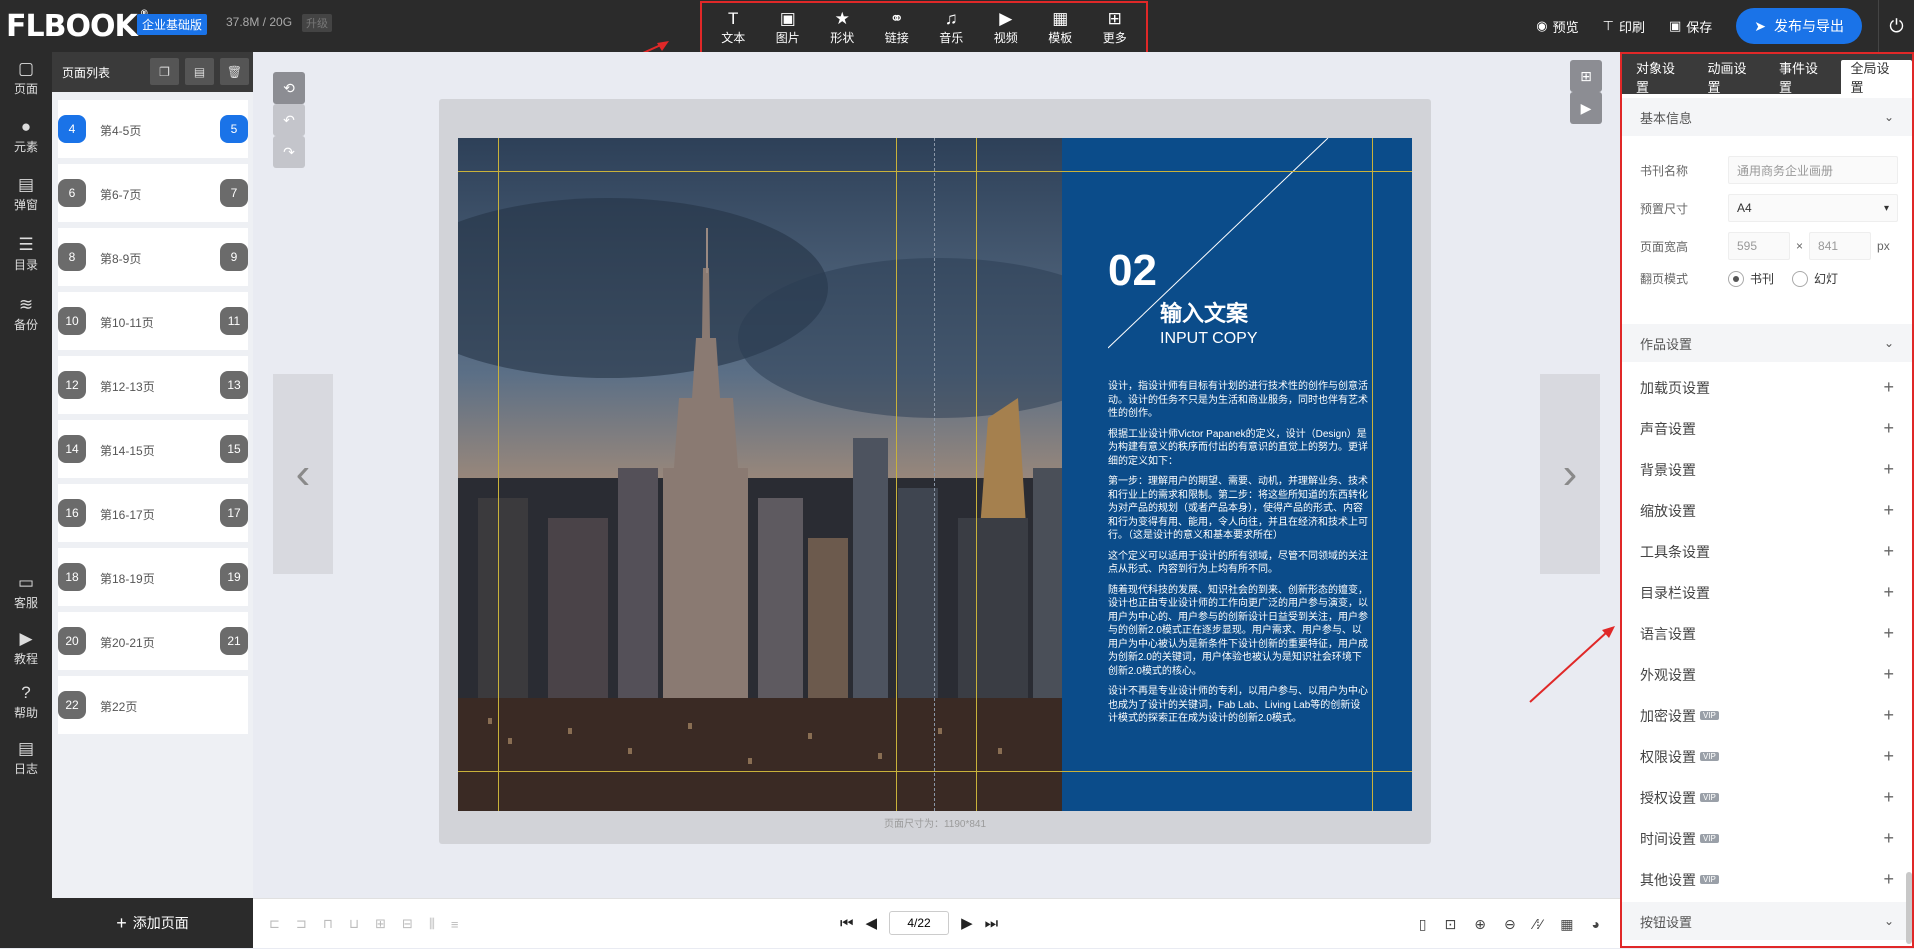 The height and width of the screenshot is (949, 1914). I want to click on settings-item: 加载页设置 +, so click(1767, 387).